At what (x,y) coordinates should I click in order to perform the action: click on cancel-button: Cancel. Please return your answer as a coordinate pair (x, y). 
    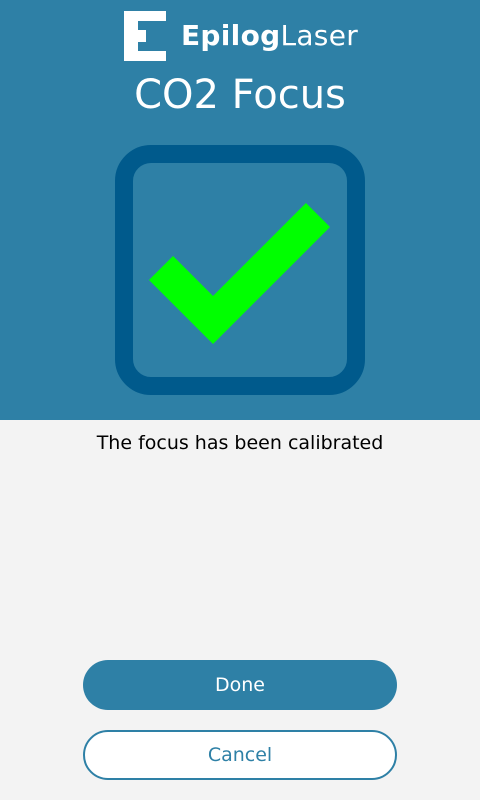
    Looking at the image, I should click on (240, 755).